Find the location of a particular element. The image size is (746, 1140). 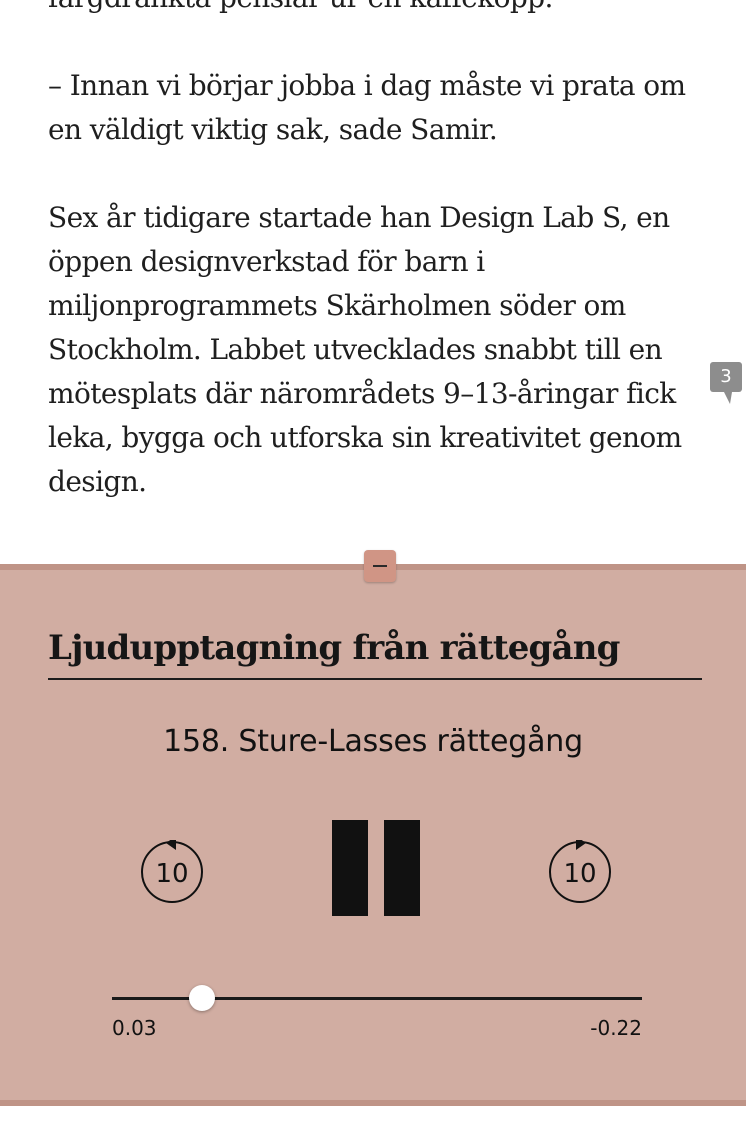

skip-forward-button: 10 is located at coordinates (580, 870).